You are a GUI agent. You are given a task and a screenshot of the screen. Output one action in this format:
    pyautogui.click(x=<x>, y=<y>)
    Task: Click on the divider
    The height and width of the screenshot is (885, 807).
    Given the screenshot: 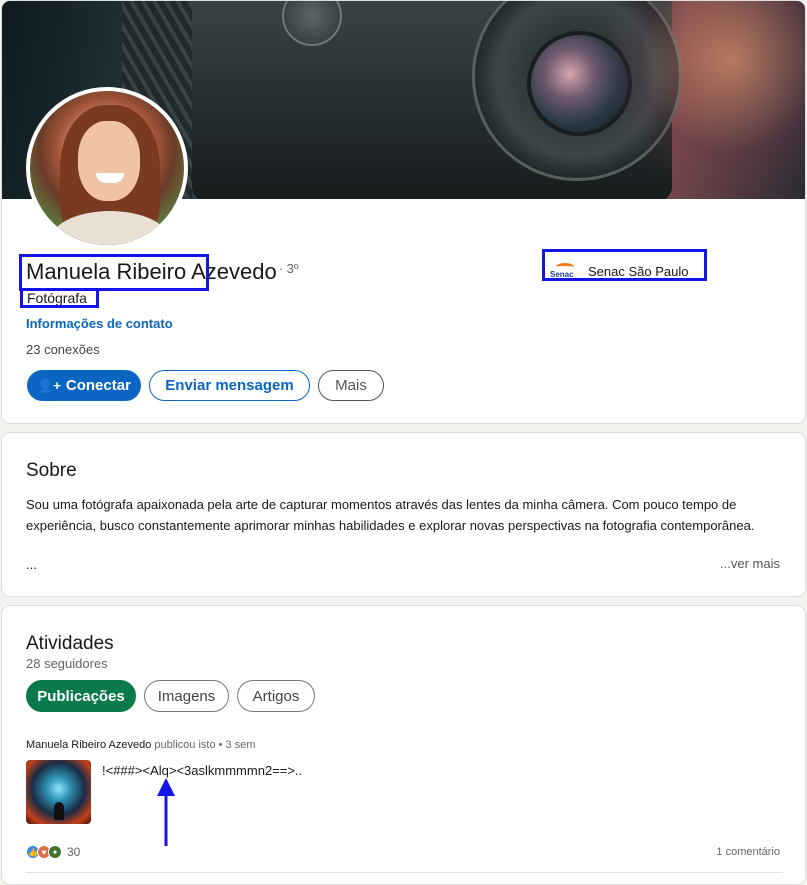 What is the action you would take?
    pyautogui.click(x=404, y=872)
    